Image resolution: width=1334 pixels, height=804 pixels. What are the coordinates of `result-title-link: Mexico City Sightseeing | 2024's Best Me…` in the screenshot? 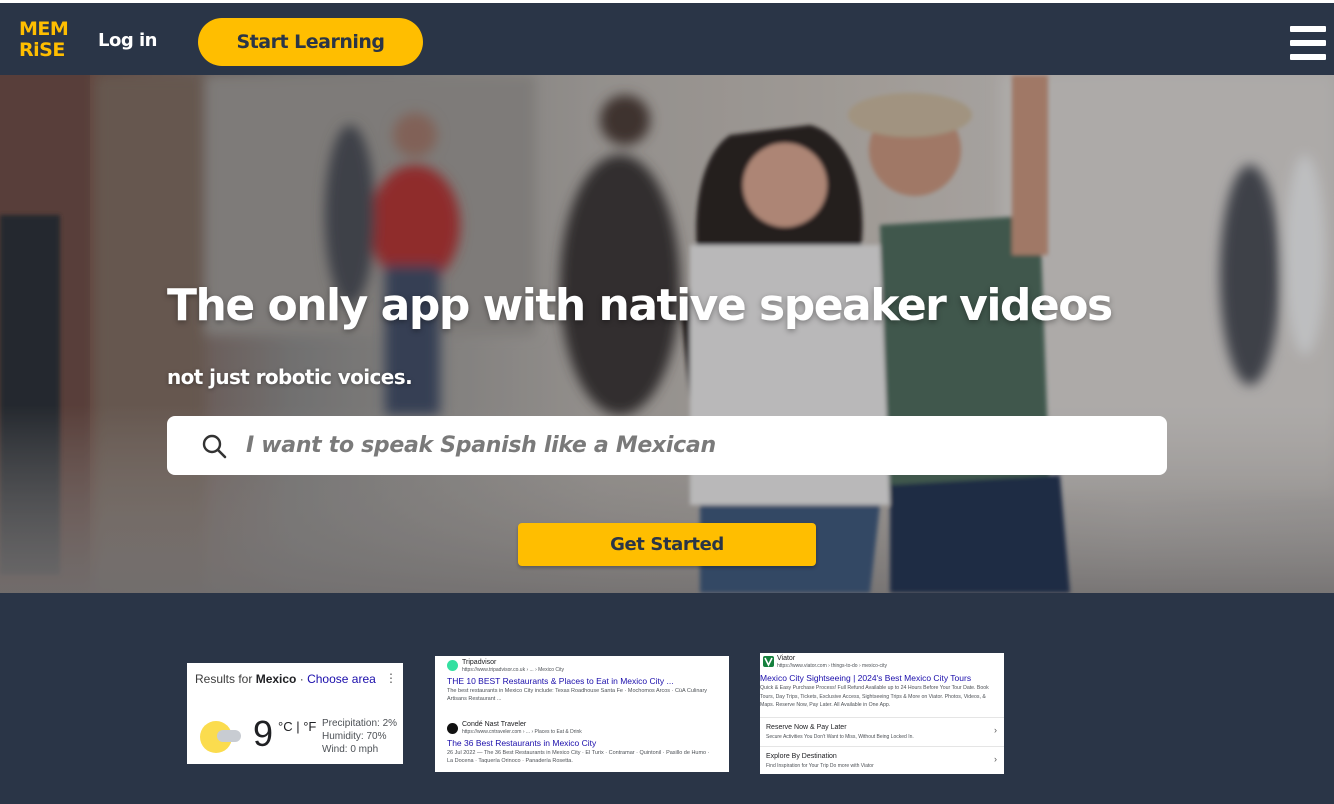 It's located at (865, 678).